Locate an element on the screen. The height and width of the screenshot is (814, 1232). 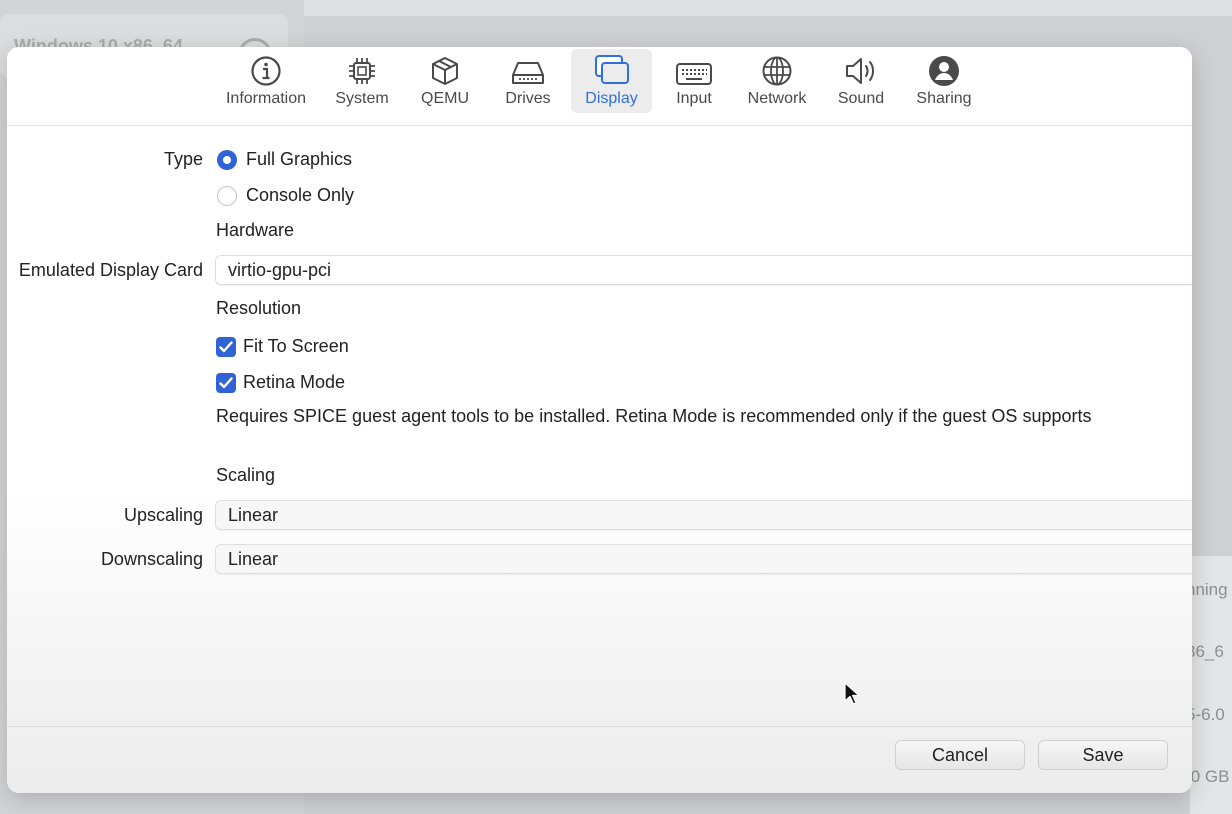
tab-information-label: Information is located at coordinates (266, 98).